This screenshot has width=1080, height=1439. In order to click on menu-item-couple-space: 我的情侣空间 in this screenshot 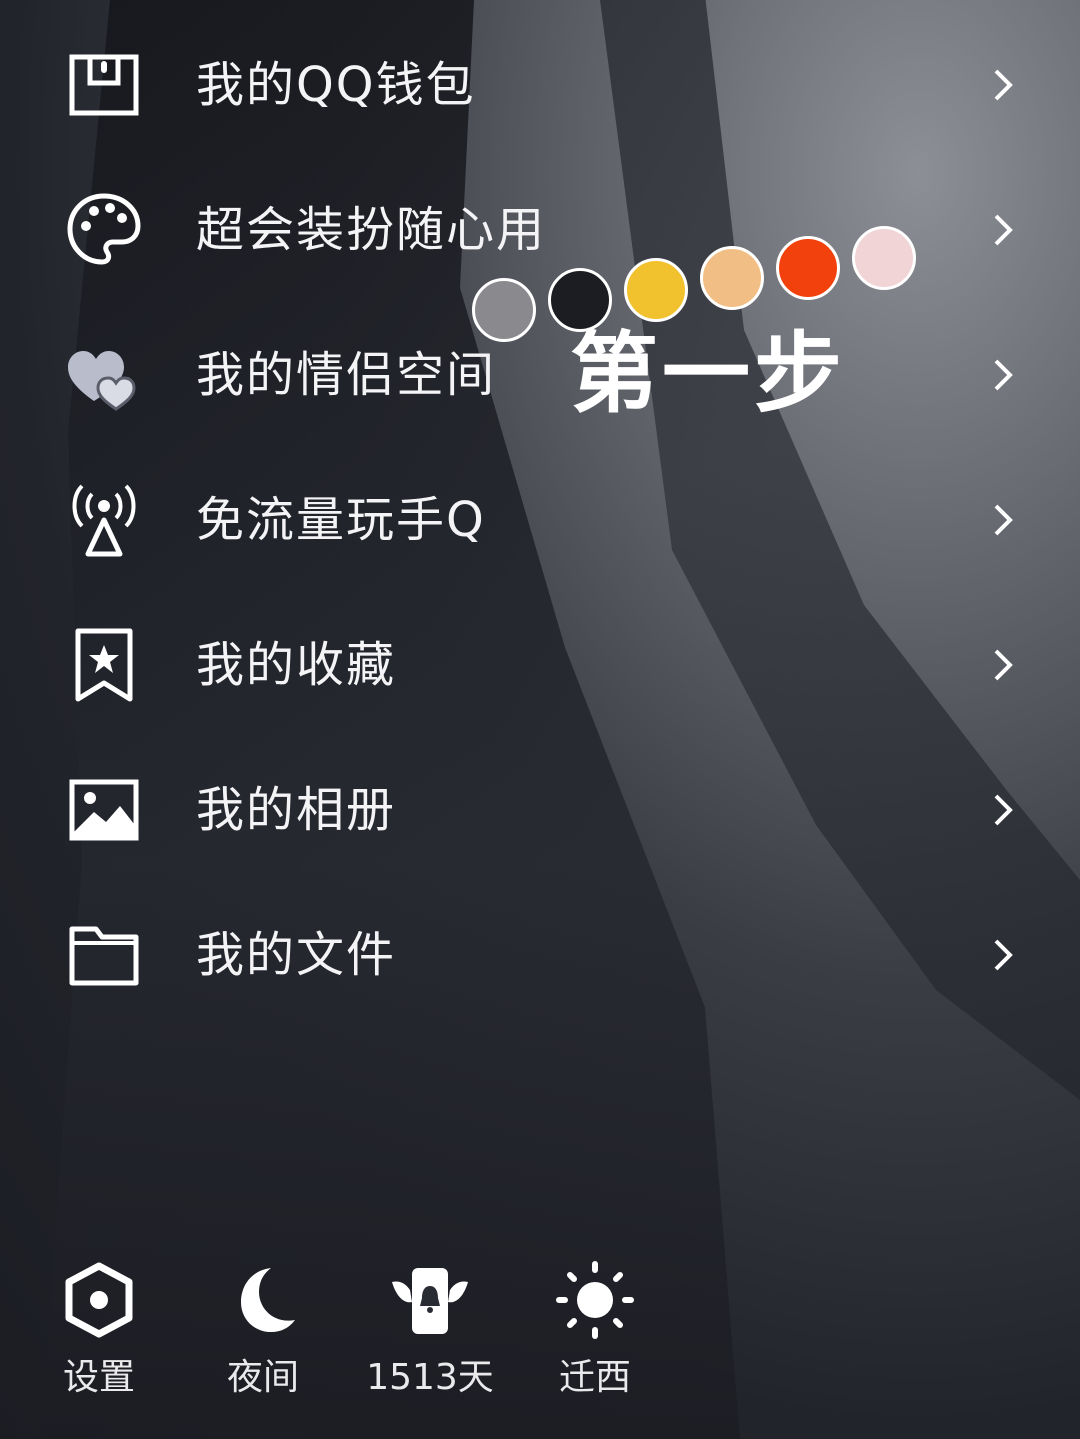, I will do `click(540, 375)`.